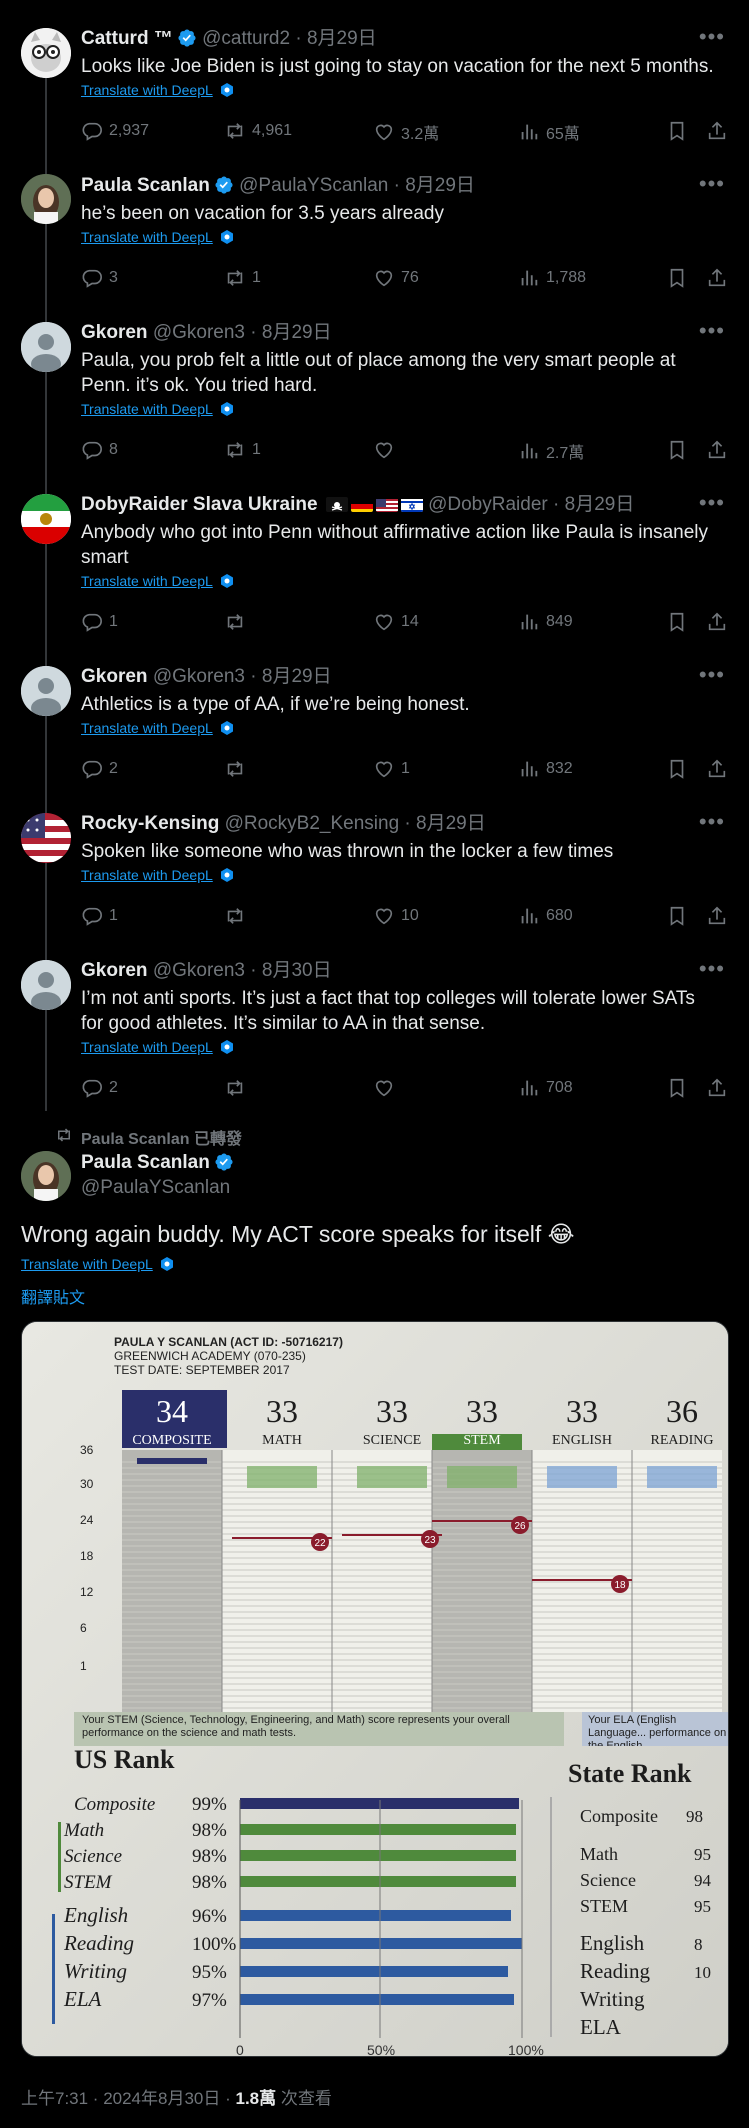 The image size is (749, 2128). What do you see at coordinates (551, 451) in the screenshot?
I see `views-button: 2.7萬` at bounding box center [551, 451].